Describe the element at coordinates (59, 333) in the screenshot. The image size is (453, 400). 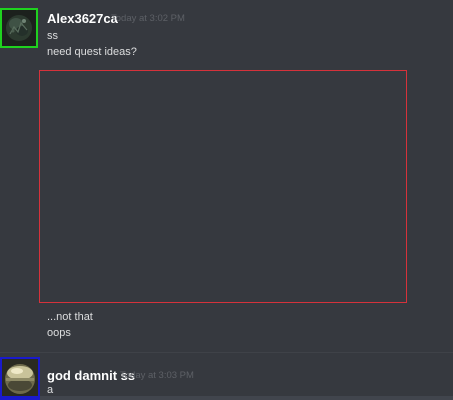
I see `message-line: oops` at that location.